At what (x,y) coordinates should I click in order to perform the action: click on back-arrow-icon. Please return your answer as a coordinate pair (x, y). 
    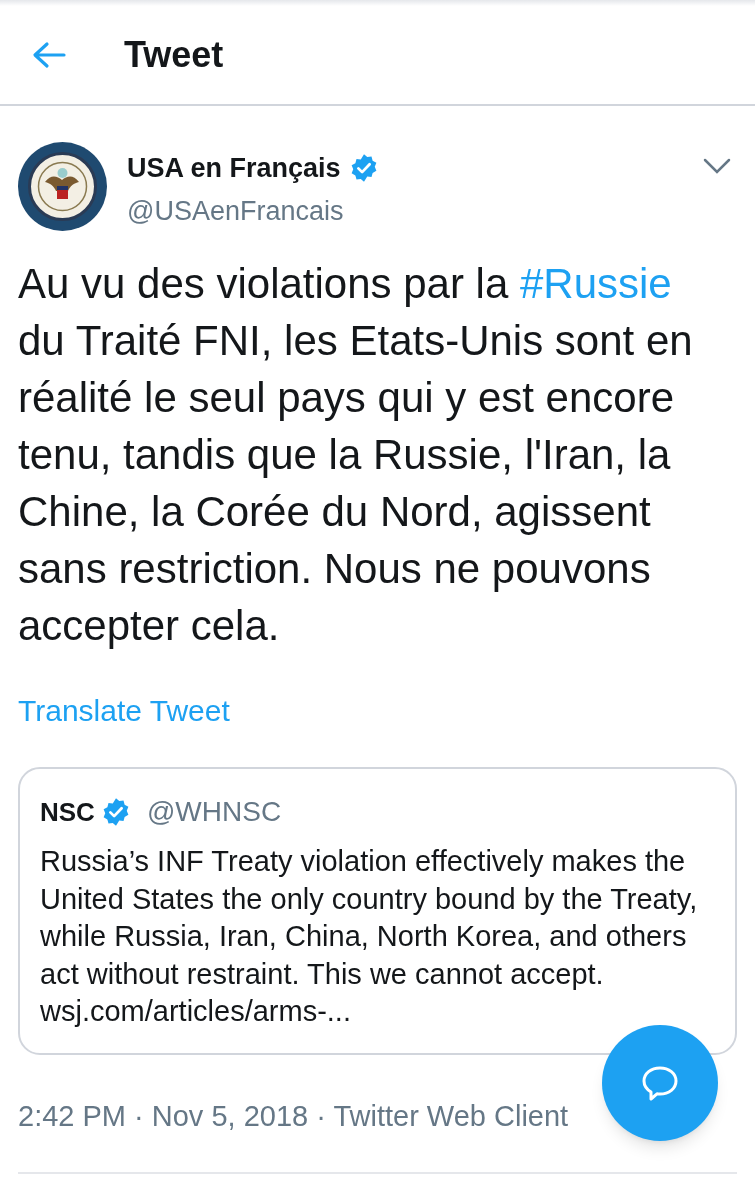
    Looking at the image, I should click on (49, 55).